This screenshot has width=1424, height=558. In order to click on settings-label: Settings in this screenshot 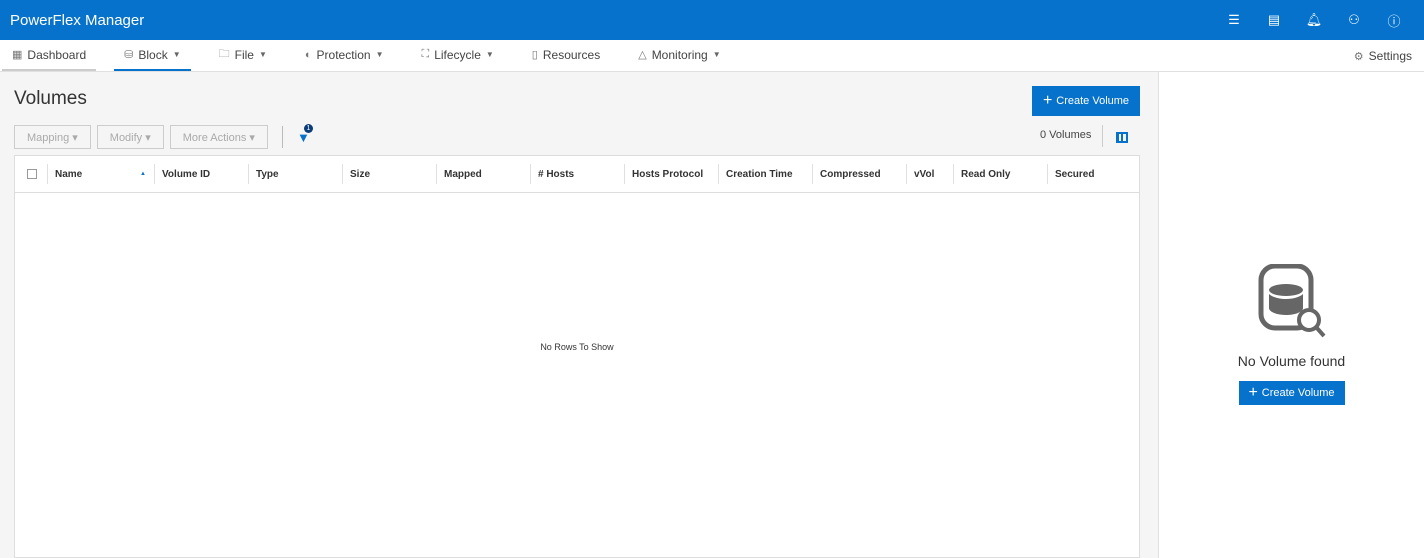, I will do `click(1390, 56)`.